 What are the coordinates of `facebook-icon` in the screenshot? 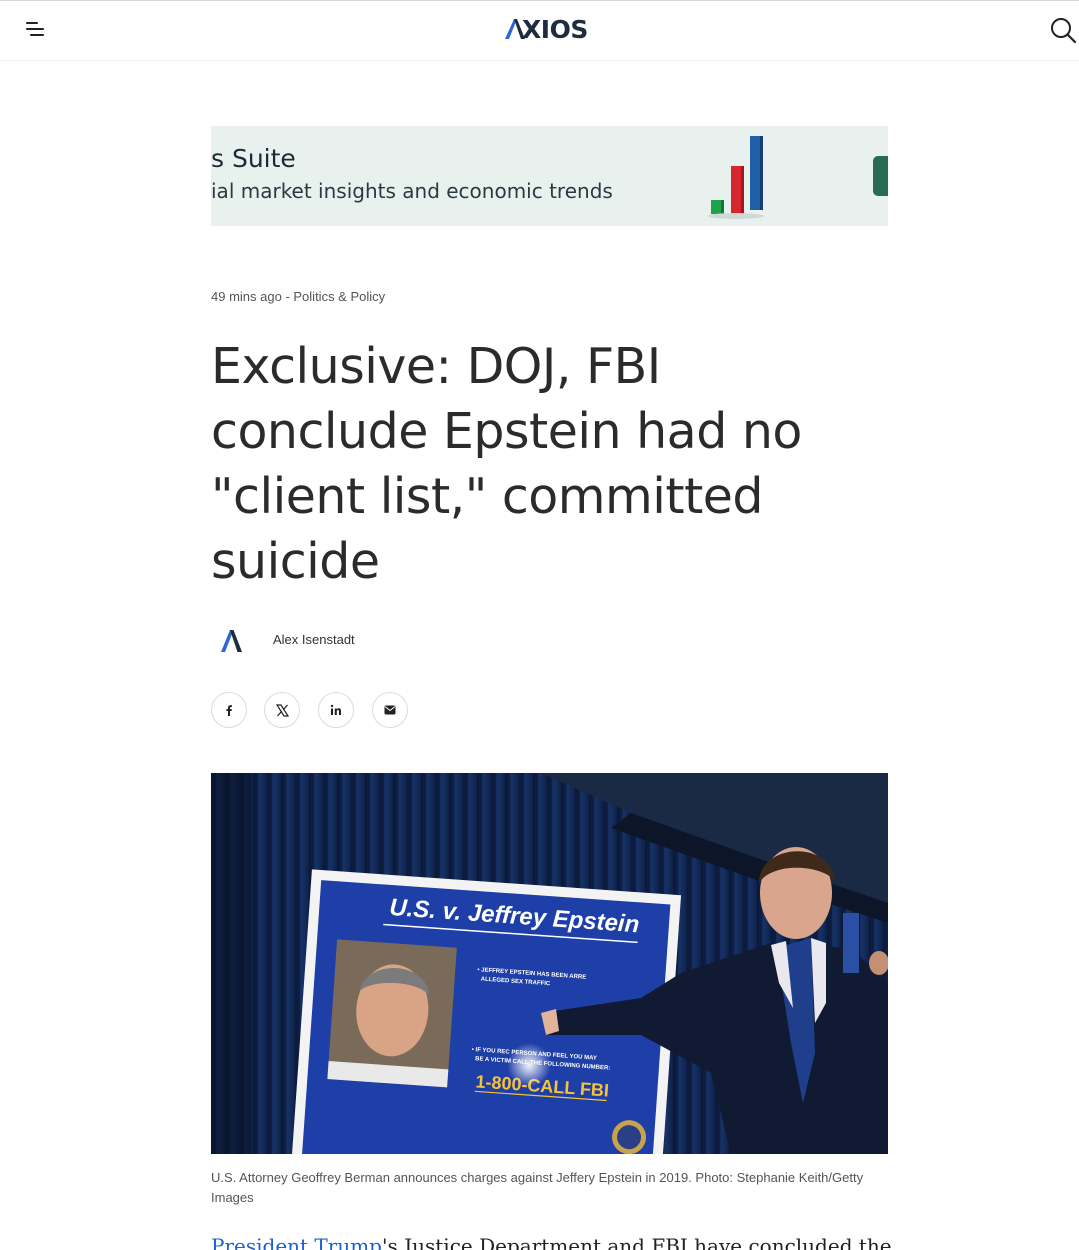 It's located at (229, 710).